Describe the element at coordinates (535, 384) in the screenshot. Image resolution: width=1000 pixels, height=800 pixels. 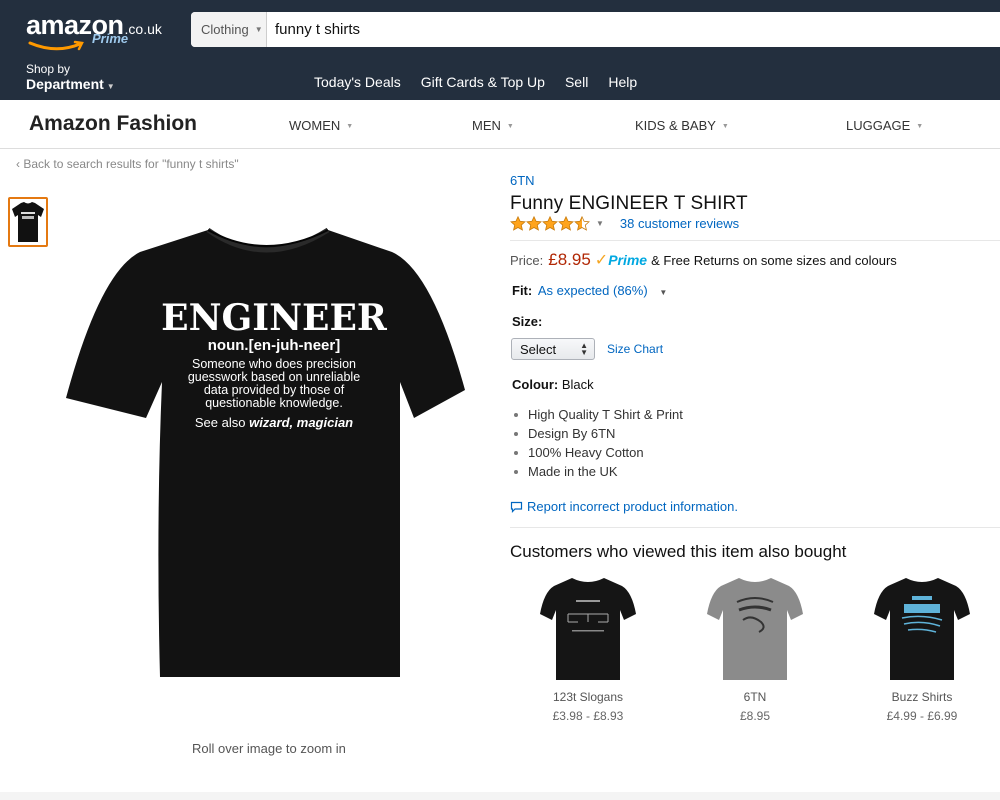
I see `colour-label: Colour:` at that location.